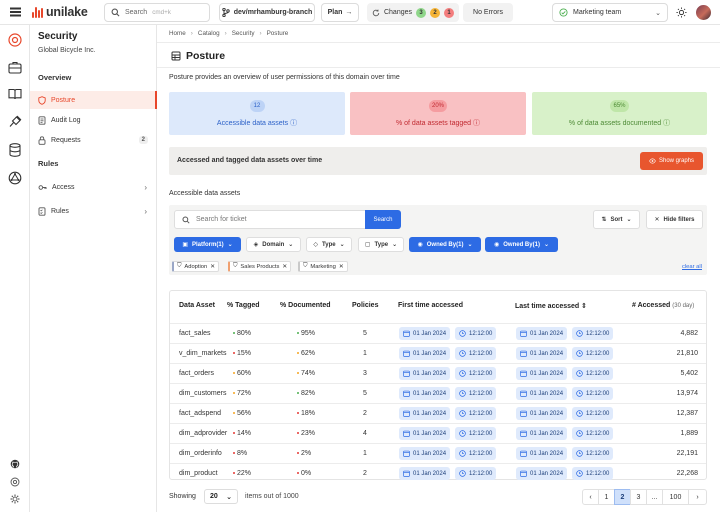  I want to click on last-date-chip: 01 Jan 2024, so click(542, 413).